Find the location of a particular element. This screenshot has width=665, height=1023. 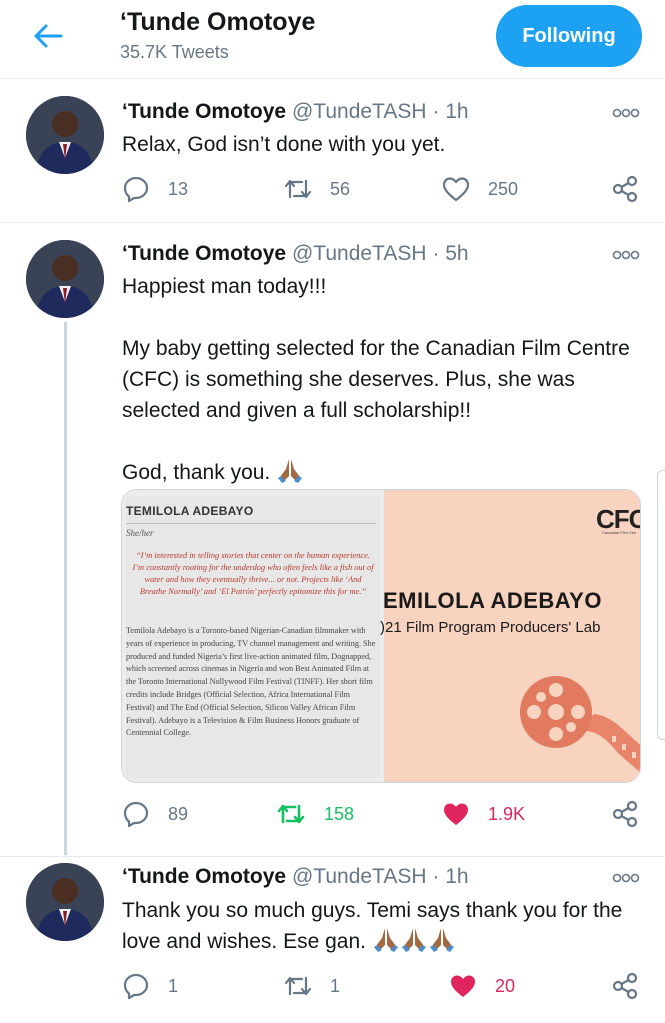

sheet-pronouns: She/her is located at coordinates (140, 533).